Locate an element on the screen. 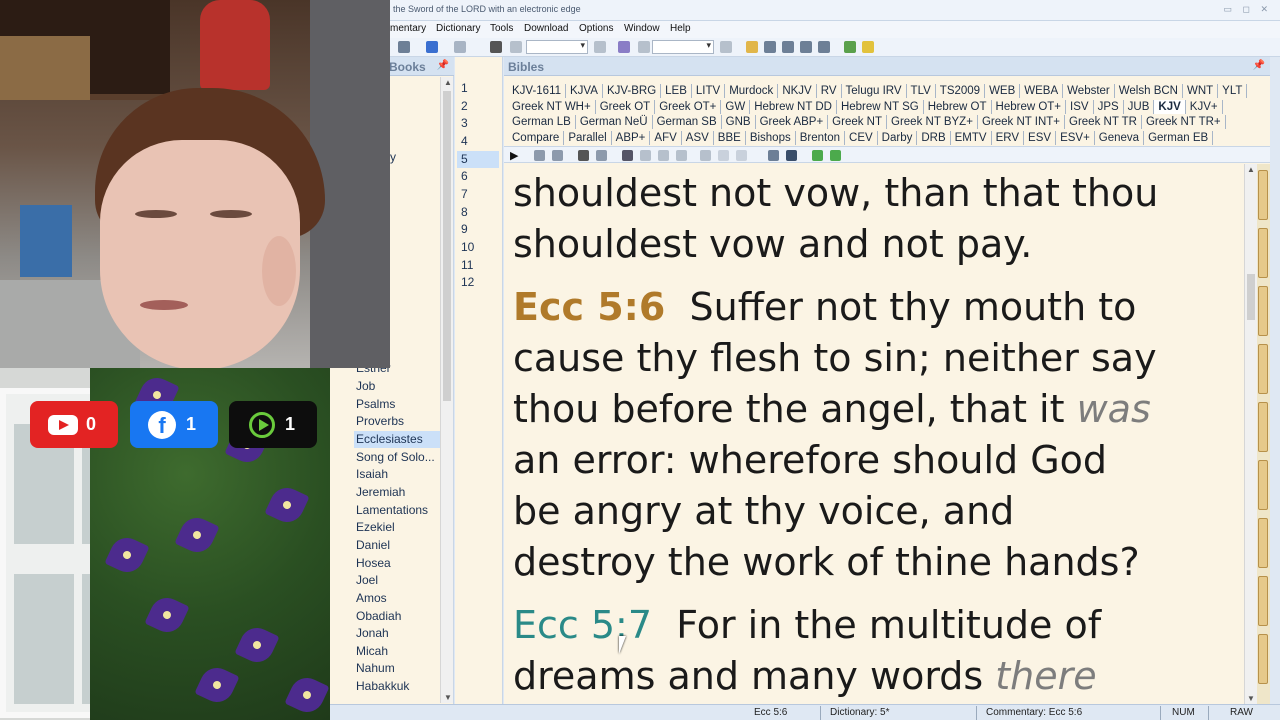 The width and height of the screenshot is (1280, 720). menu-tools: Tools is located at coordinates (501, 28).